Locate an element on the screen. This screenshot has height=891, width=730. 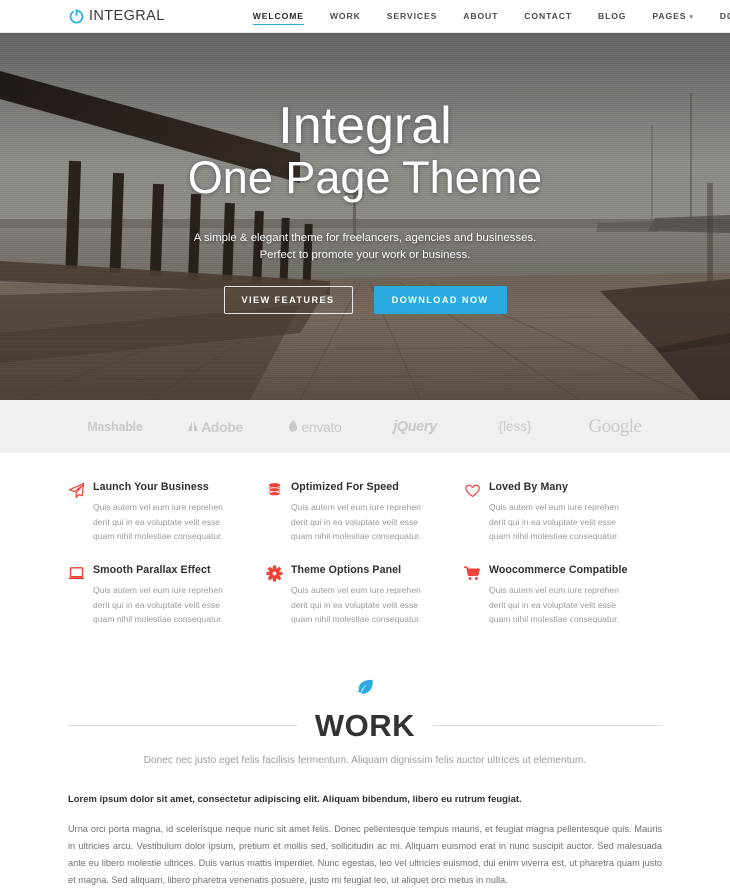
power-icon is located at coordinates (76, 16).